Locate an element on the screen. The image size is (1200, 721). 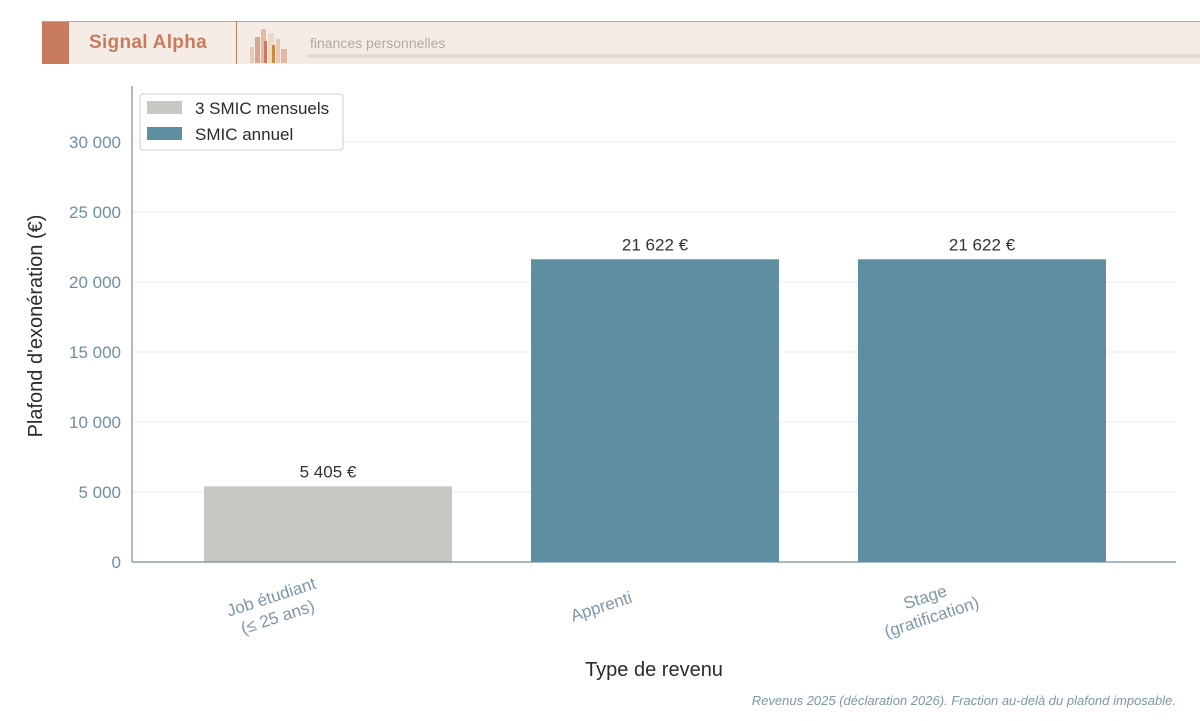
legend-swatch-smic-annuel is located at coordinates (164, 133).